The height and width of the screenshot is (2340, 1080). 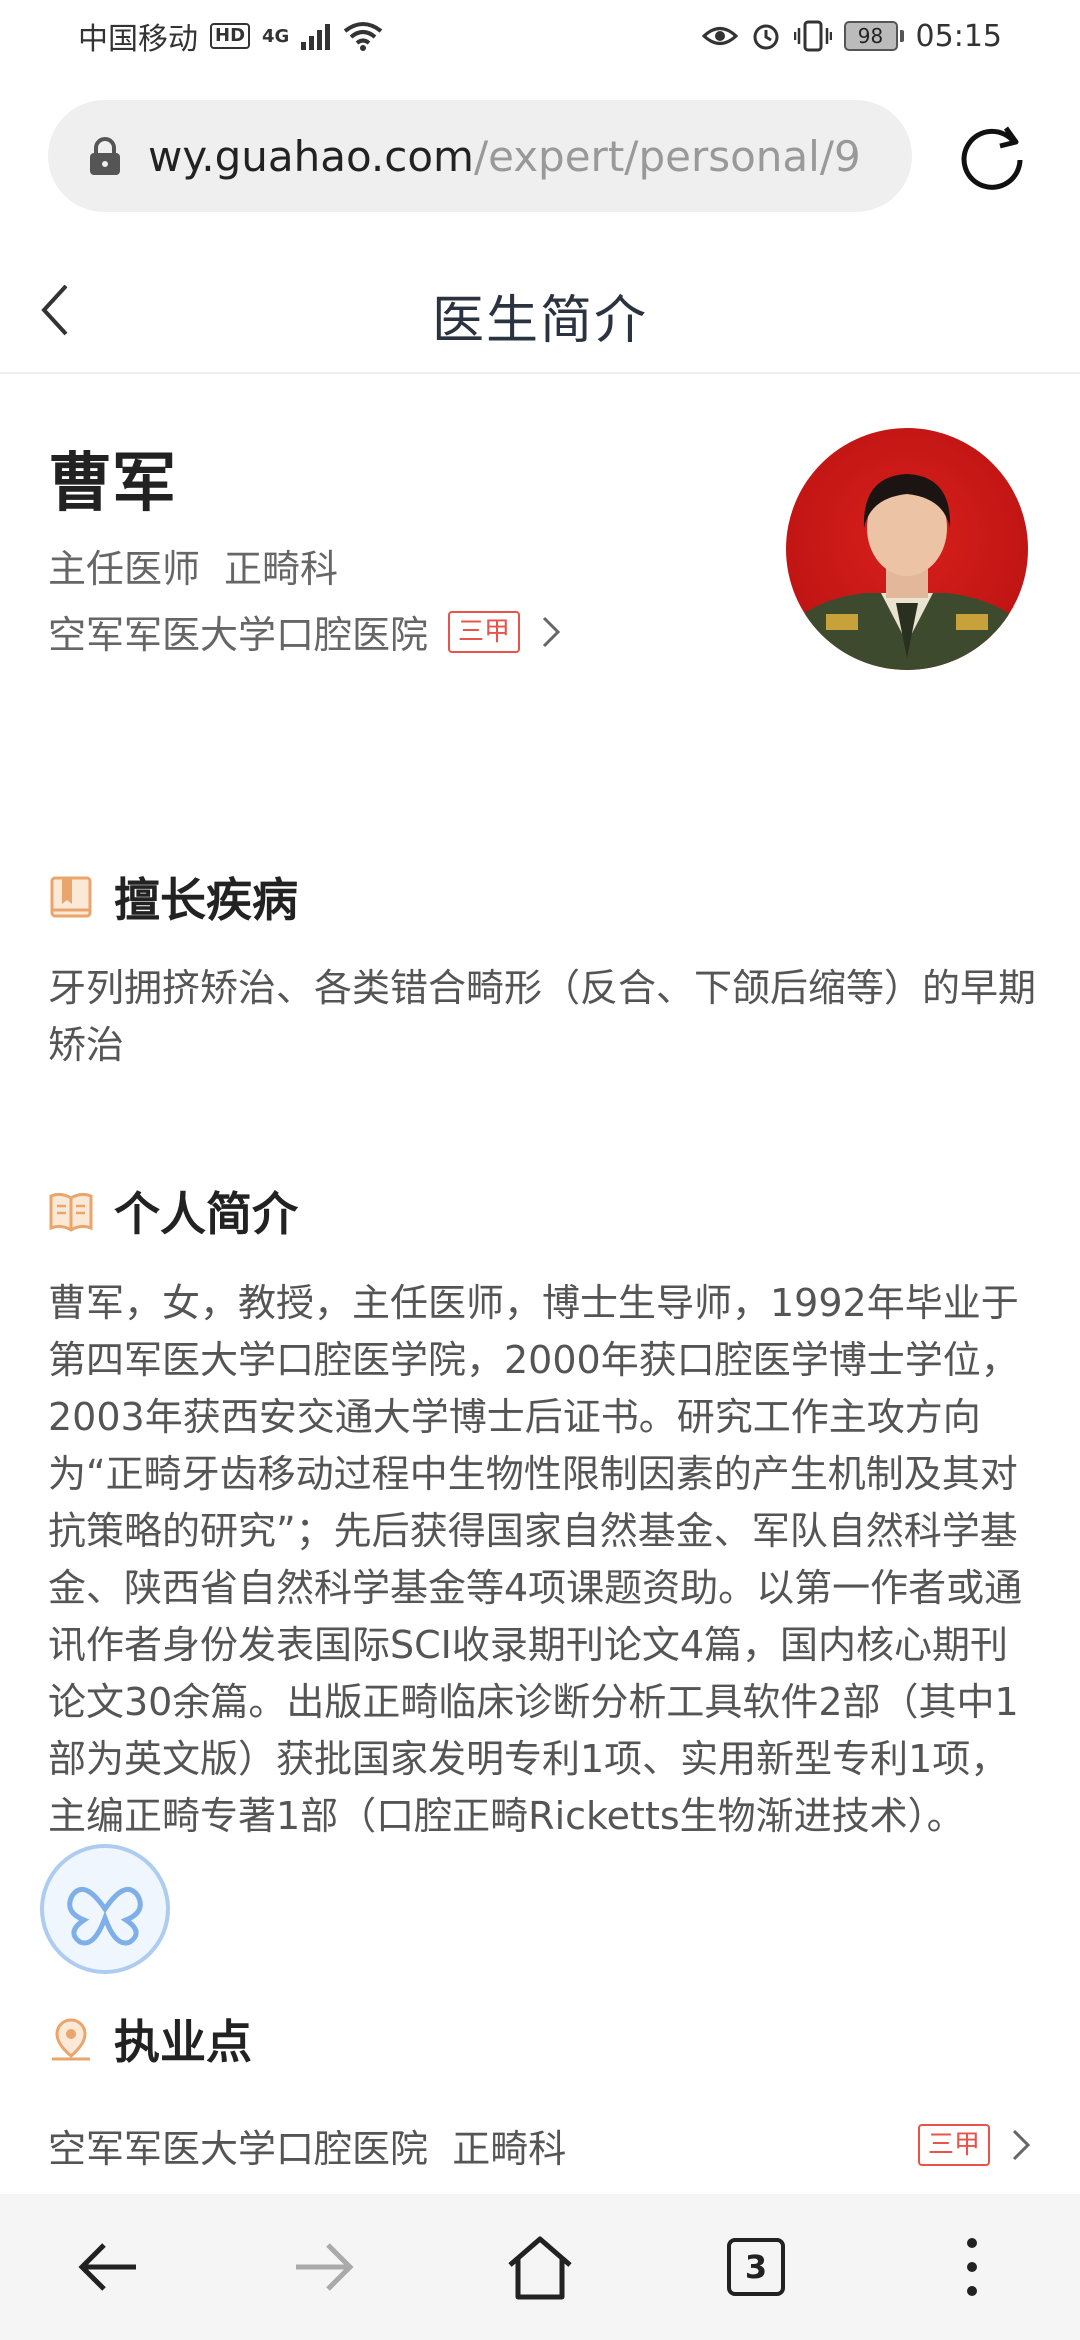 I want to click on wifi-icon, so click(x=363, y=36).